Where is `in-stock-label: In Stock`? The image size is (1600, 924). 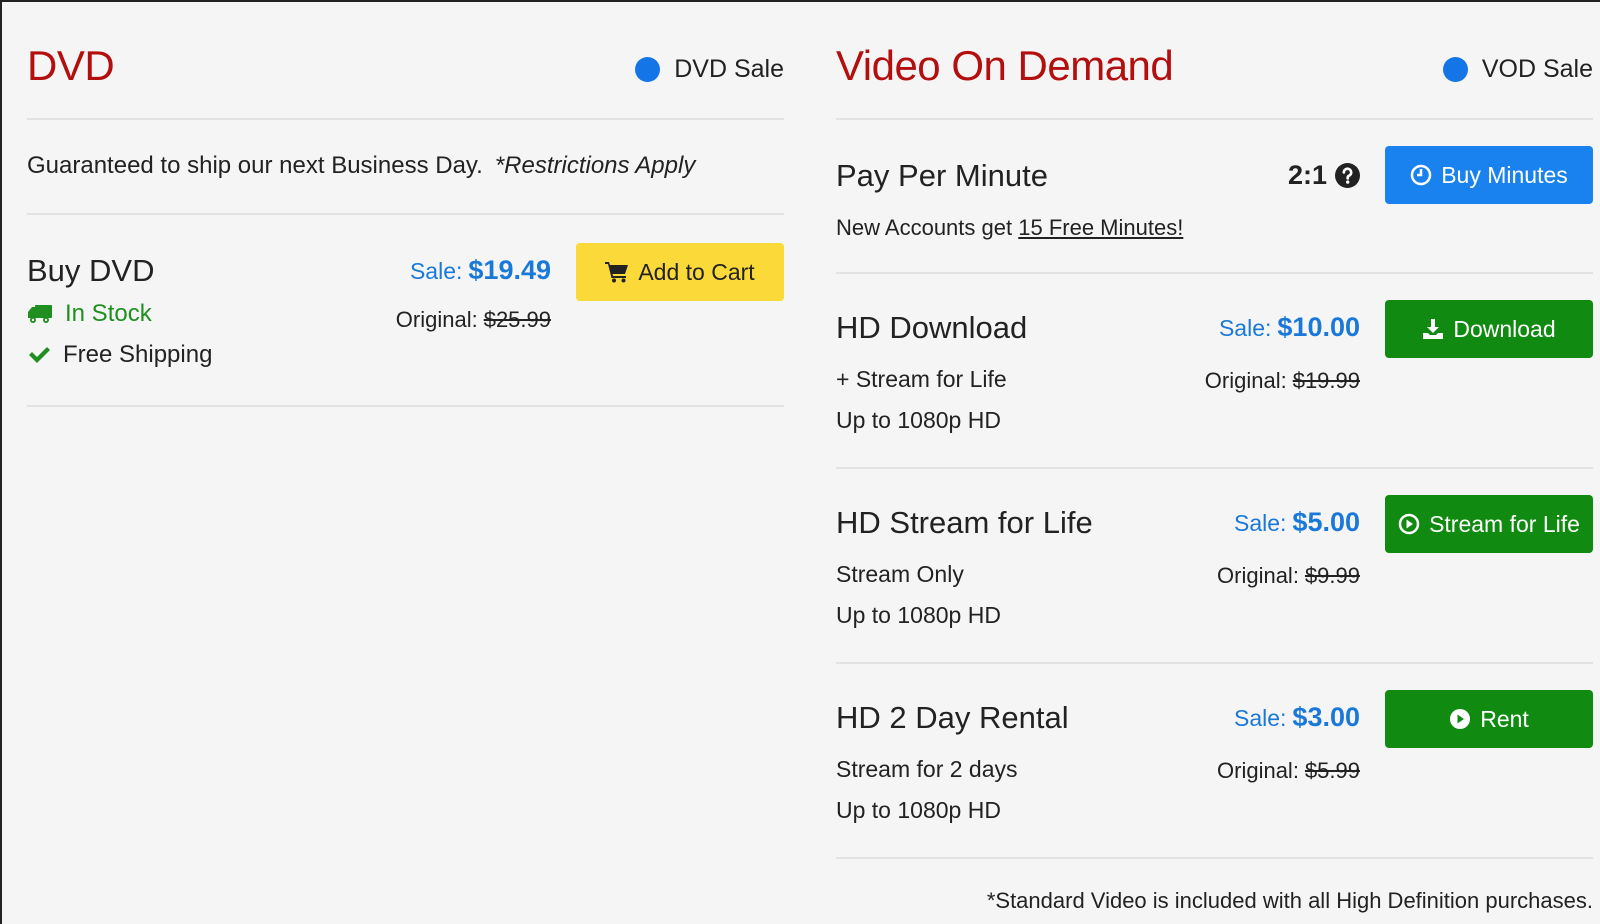 in-stock-label: In Stock is located at coordinates (108, 313).